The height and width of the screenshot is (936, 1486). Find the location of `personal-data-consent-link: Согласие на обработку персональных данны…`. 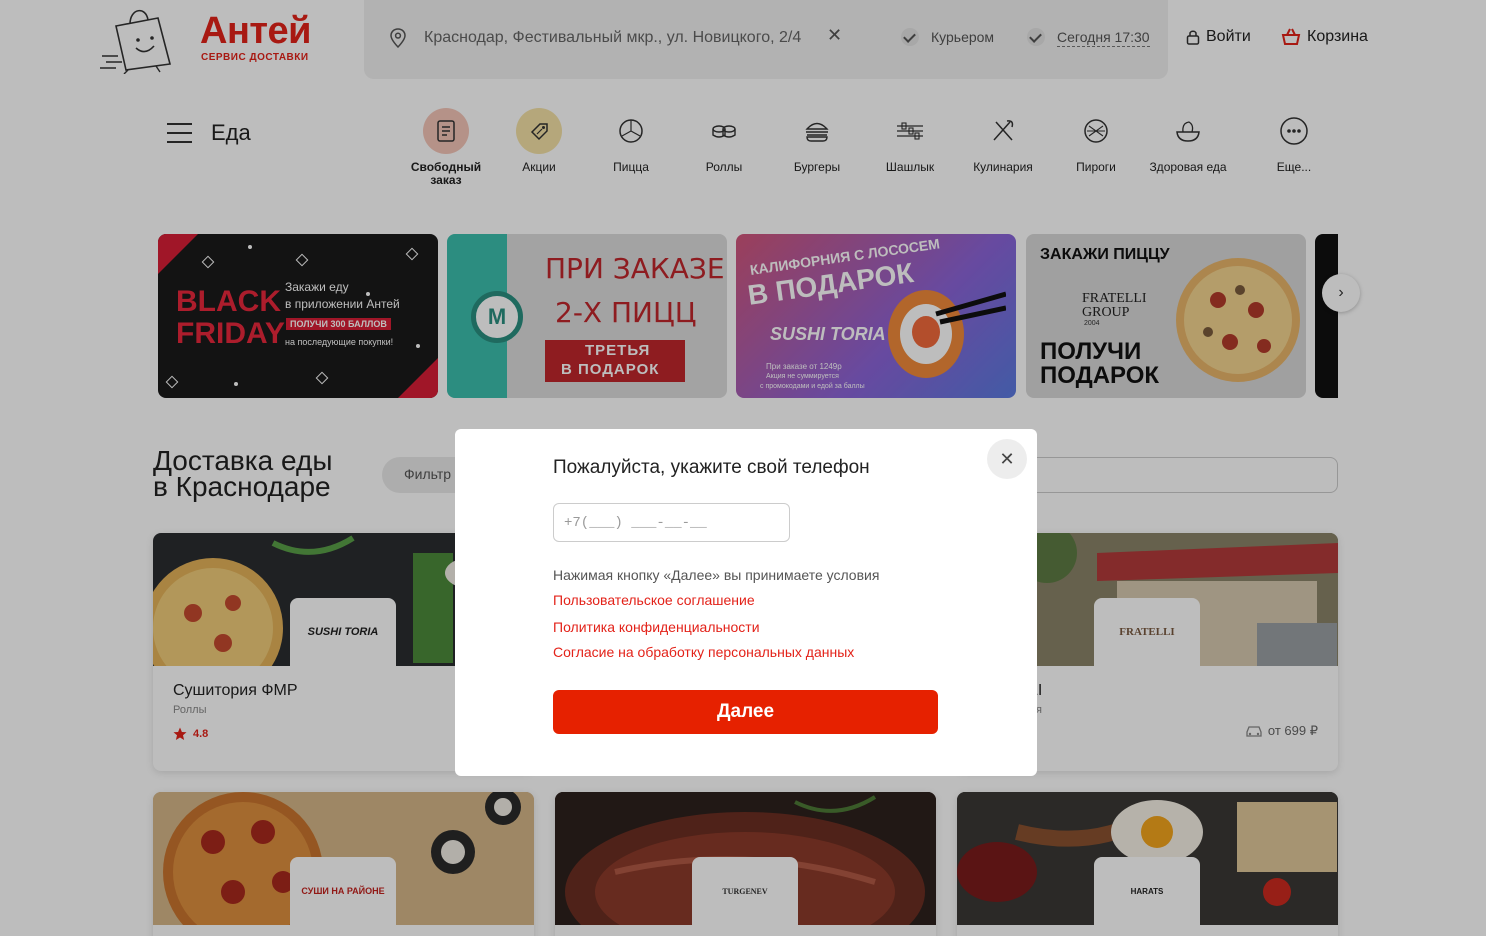

personal-data-consent-link: Согласие на обработку персональных данны… is located at coordinates (703, 652).